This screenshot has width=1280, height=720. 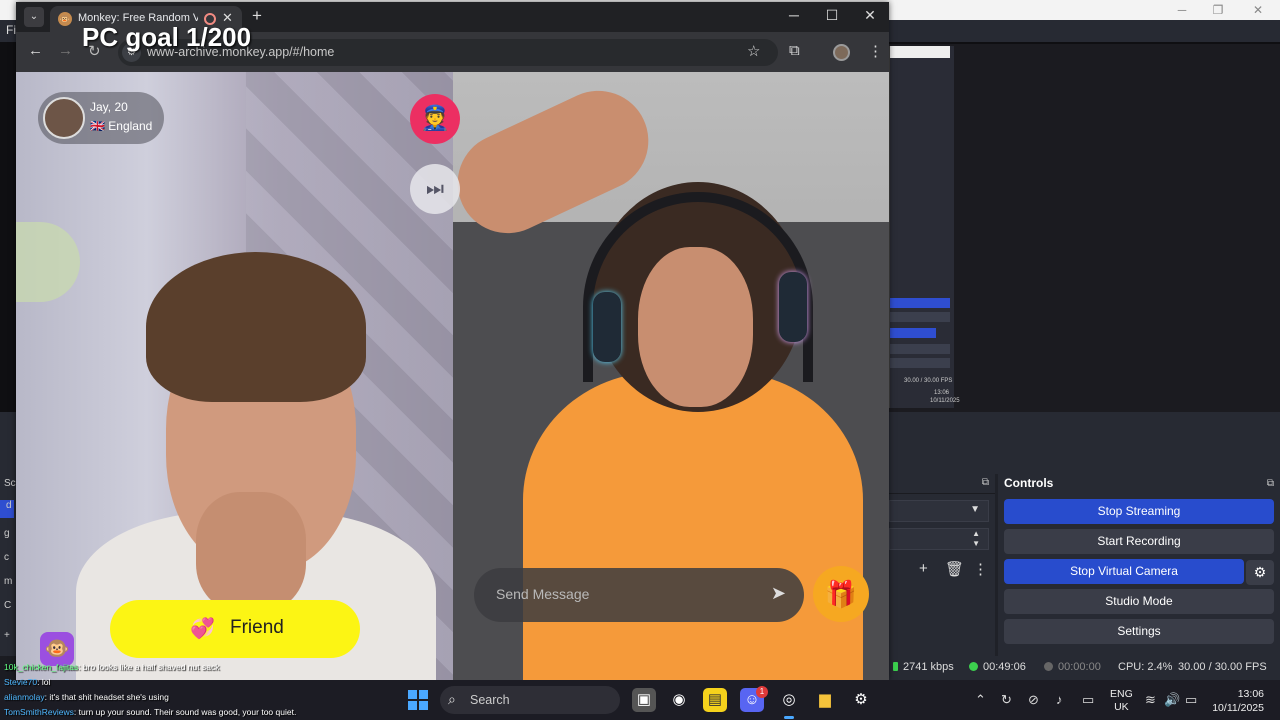 I want to click on chat-text: : it's that shit headset she's using, so click(x=106, y=697).